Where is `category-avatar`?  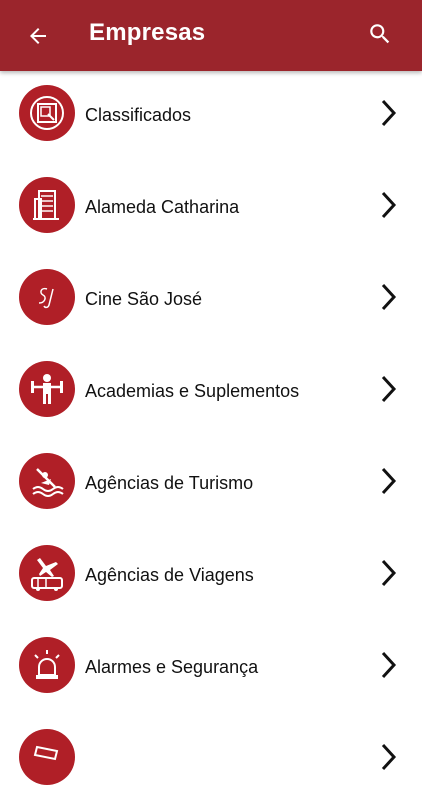 category-avatar is located at coordinates (47, 757).